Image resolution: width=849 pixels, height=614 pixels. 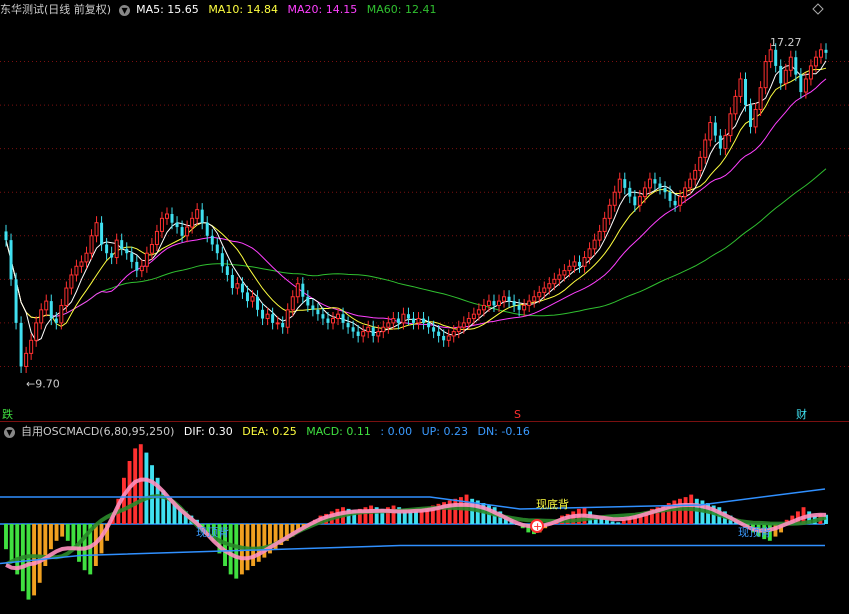 I want to click on ma10-legend: MA10: 14.84, so click(x=243, y=9).